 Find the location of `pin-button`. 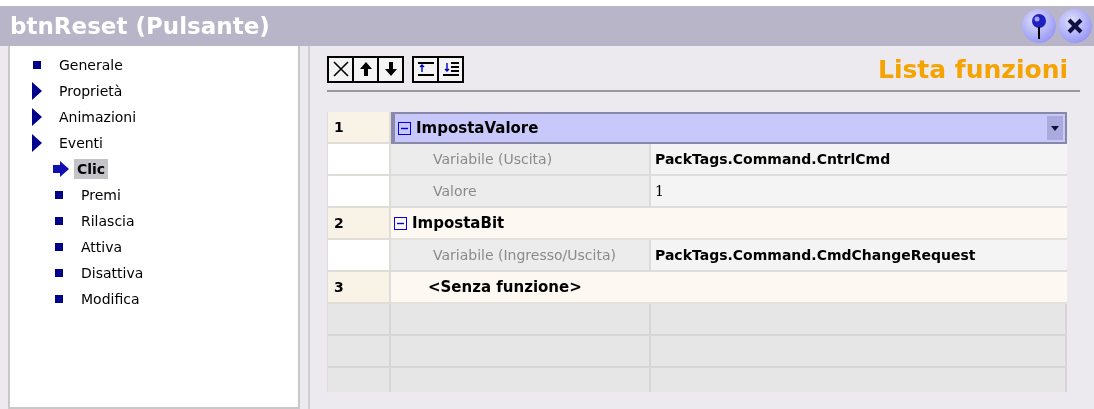

pin-button is located at coordinates (1039, 26).